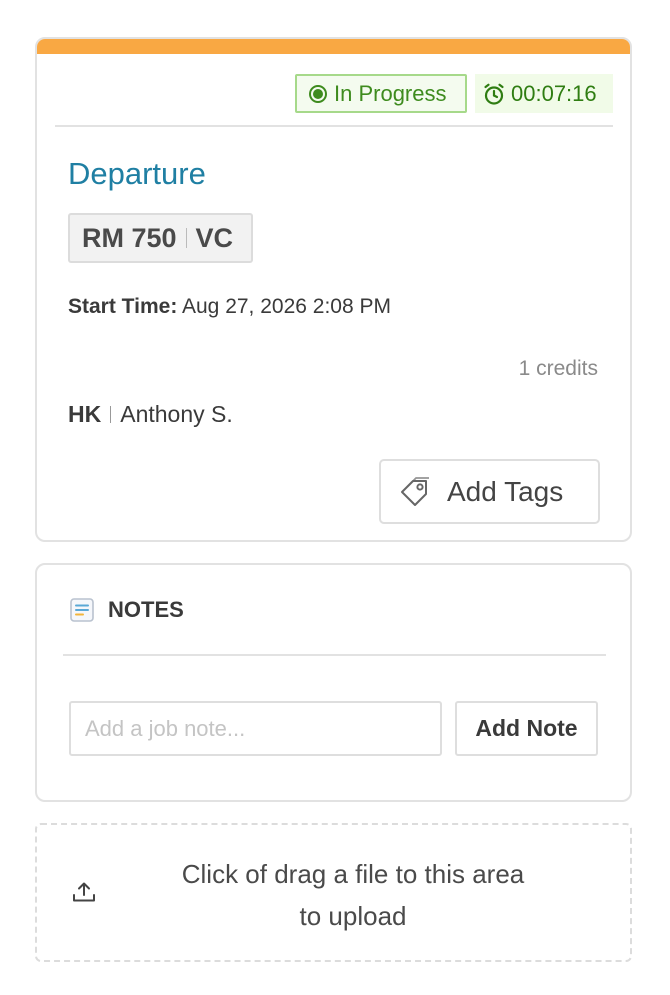 The image size is (670, 995). I want to click on assignee-name: Anthony S., so click(176, 414).